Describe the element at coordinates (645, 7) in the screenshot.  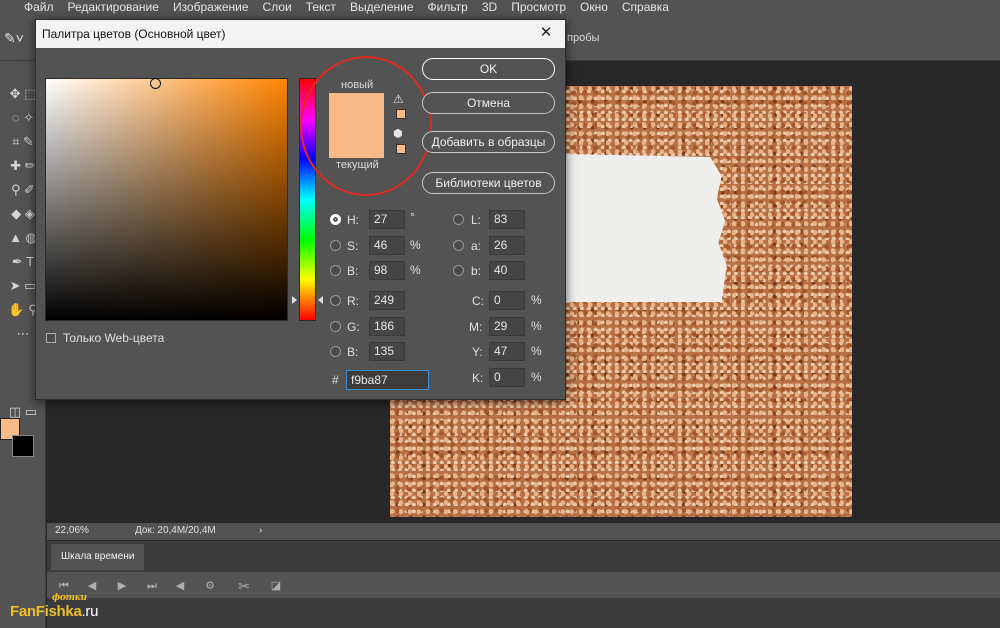
I see `menu-help: Справка` at that location.